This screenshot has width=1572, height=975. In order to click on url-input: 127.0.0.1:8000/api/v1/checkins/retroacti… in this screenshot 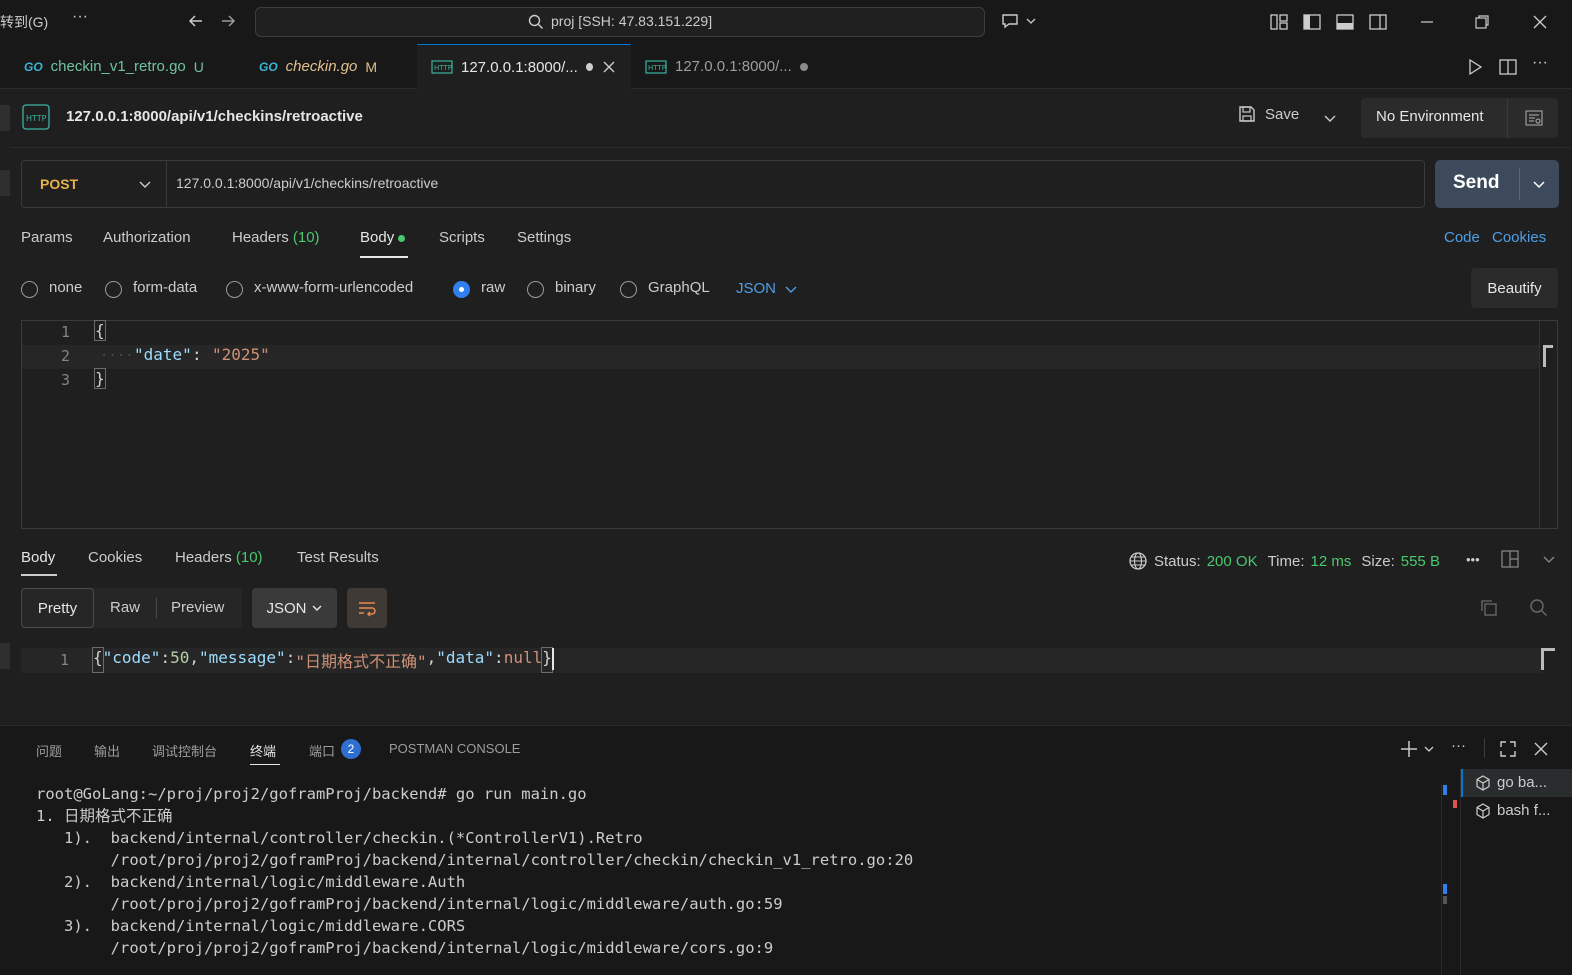, I will do `click(307, 183)`.